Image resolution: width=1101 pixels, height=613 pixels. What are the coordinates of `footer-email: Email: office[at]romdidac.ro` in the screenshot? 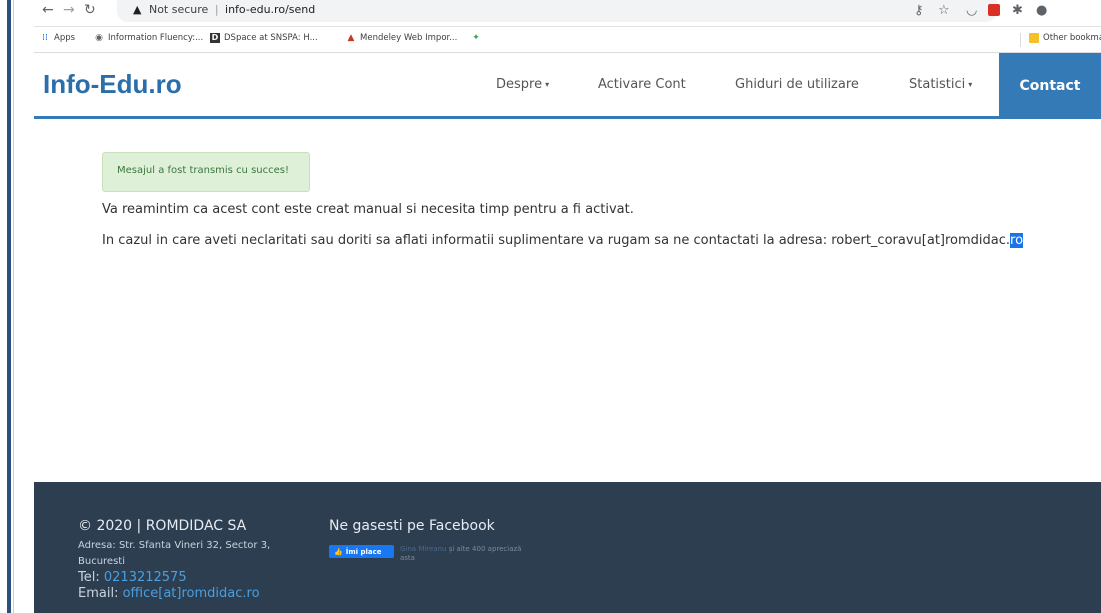 It's located at (169, 593).